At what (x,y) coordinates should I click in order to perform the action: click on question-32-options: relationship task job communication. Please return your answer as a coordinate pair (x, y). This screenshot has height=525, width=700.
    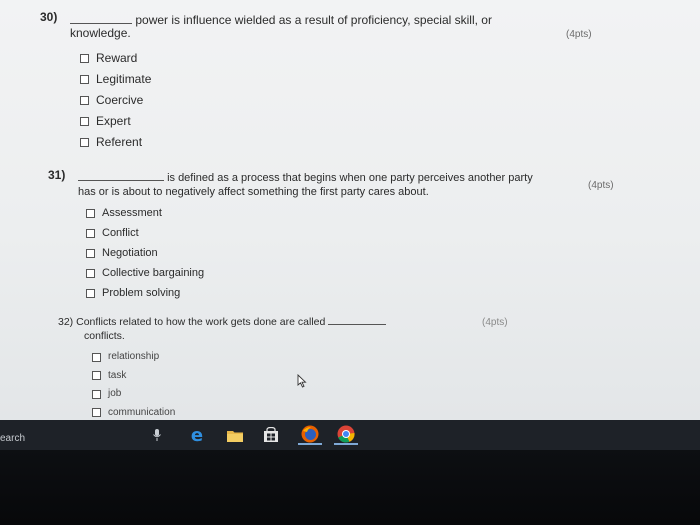
    Looking at the image, I should click on (133, 385).